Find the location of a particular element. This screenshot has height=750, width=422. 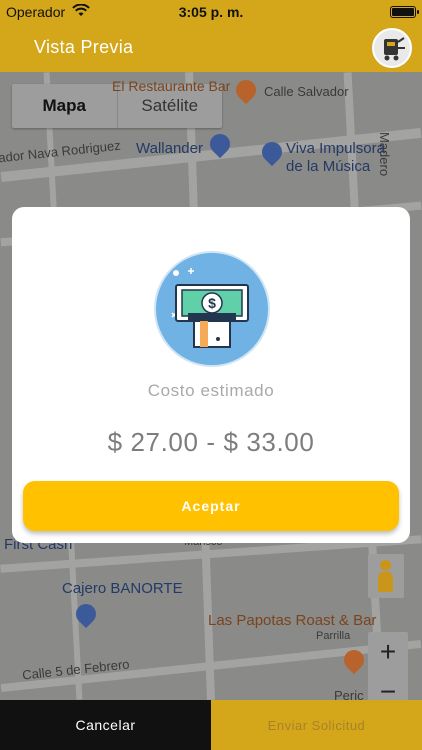

status-time: 3:05 p. m. is located at coordinates (211, 12).